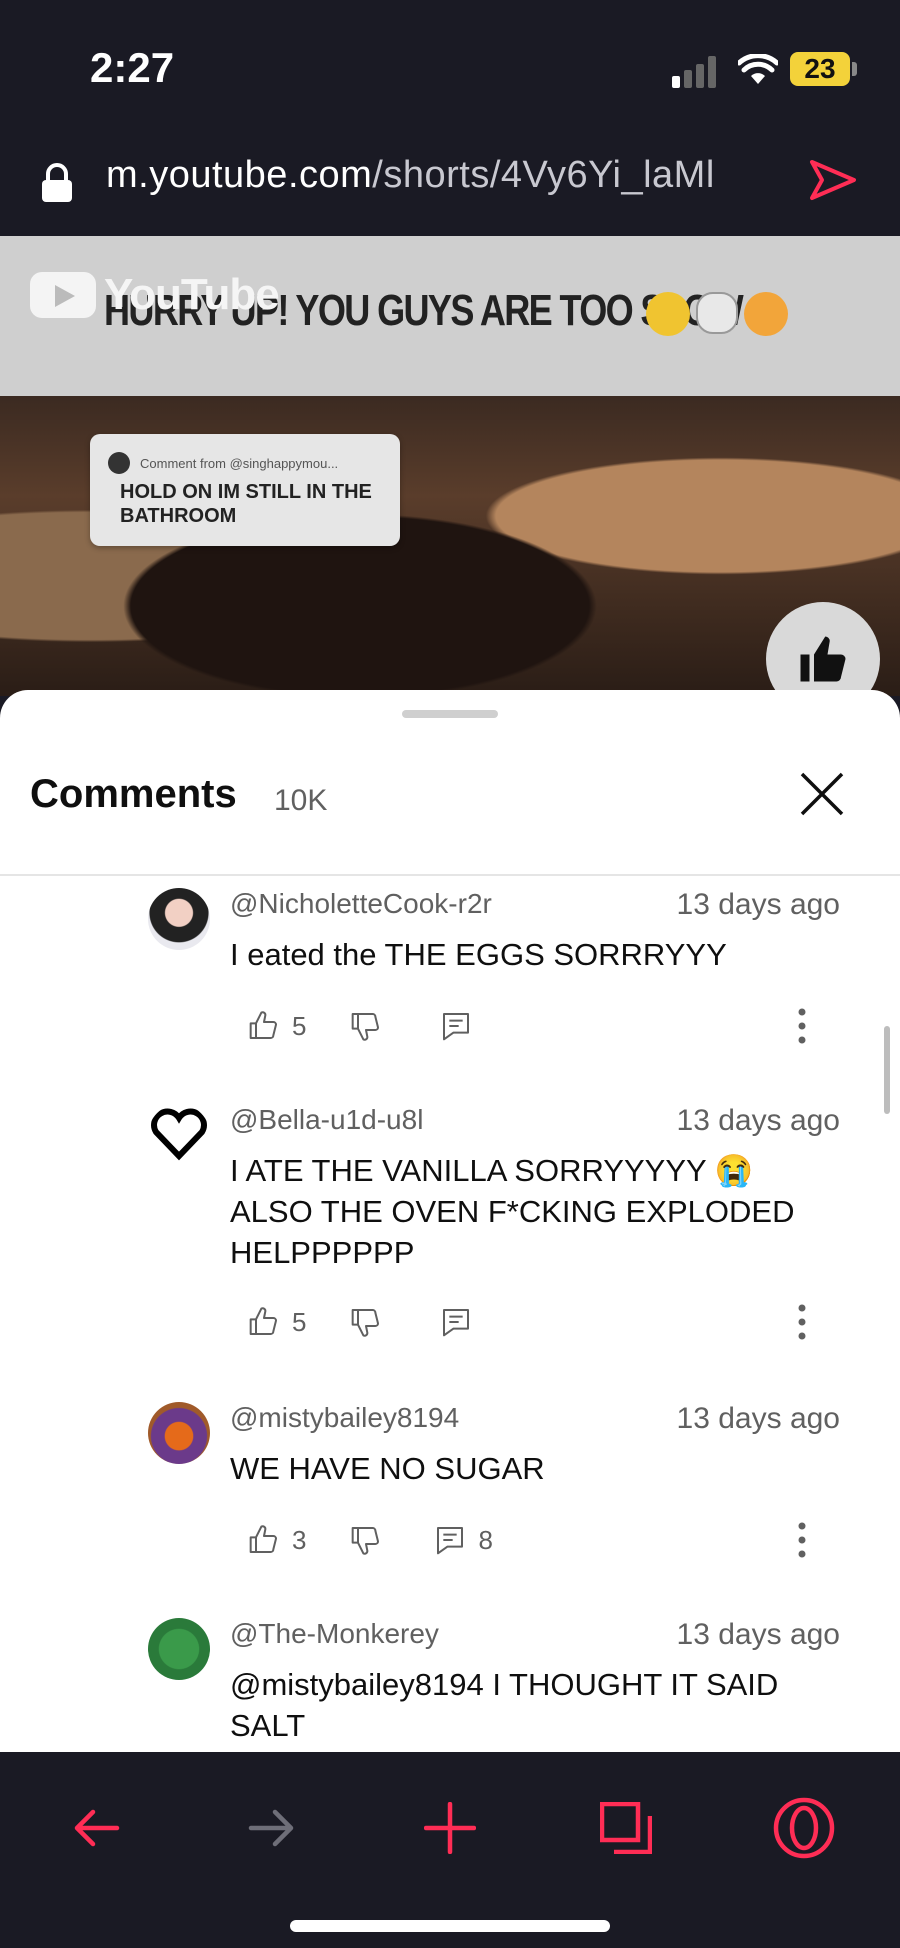 Image resolution: width=900 pixels, height=1948 pixels. What do you see at coordinates (63, 295) in the screenshot?
I see `youtube-play-icon` at bounding box center [63, 295].